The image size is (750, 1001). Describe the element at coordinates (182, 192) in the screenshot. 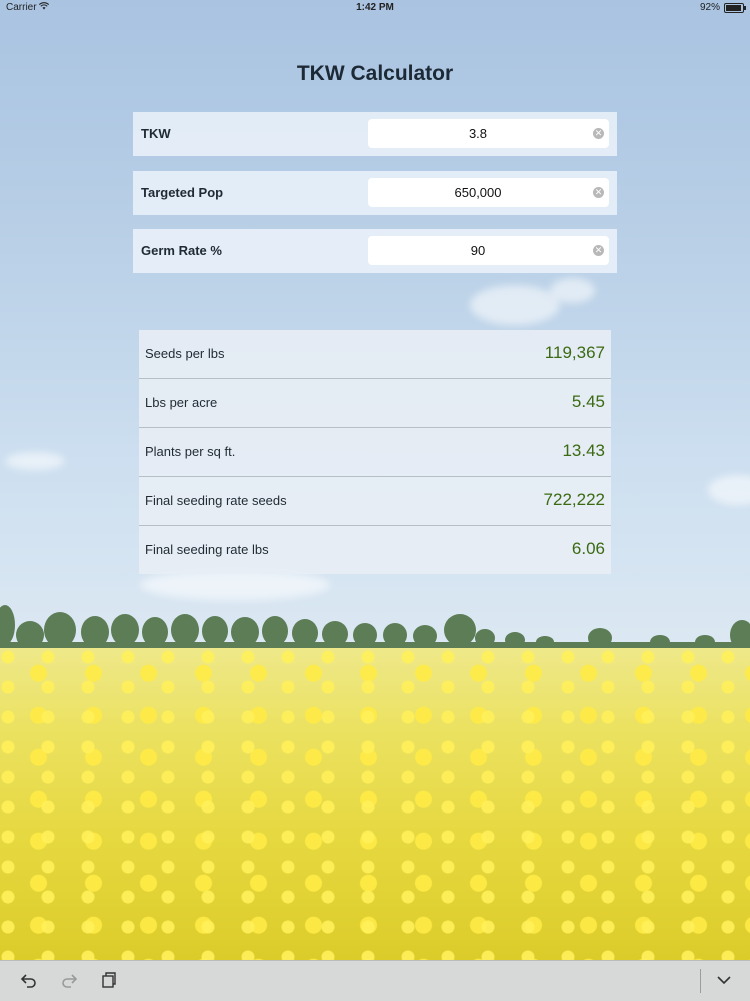

I see `targeted-pop-label: Targeted Pop` at that location.